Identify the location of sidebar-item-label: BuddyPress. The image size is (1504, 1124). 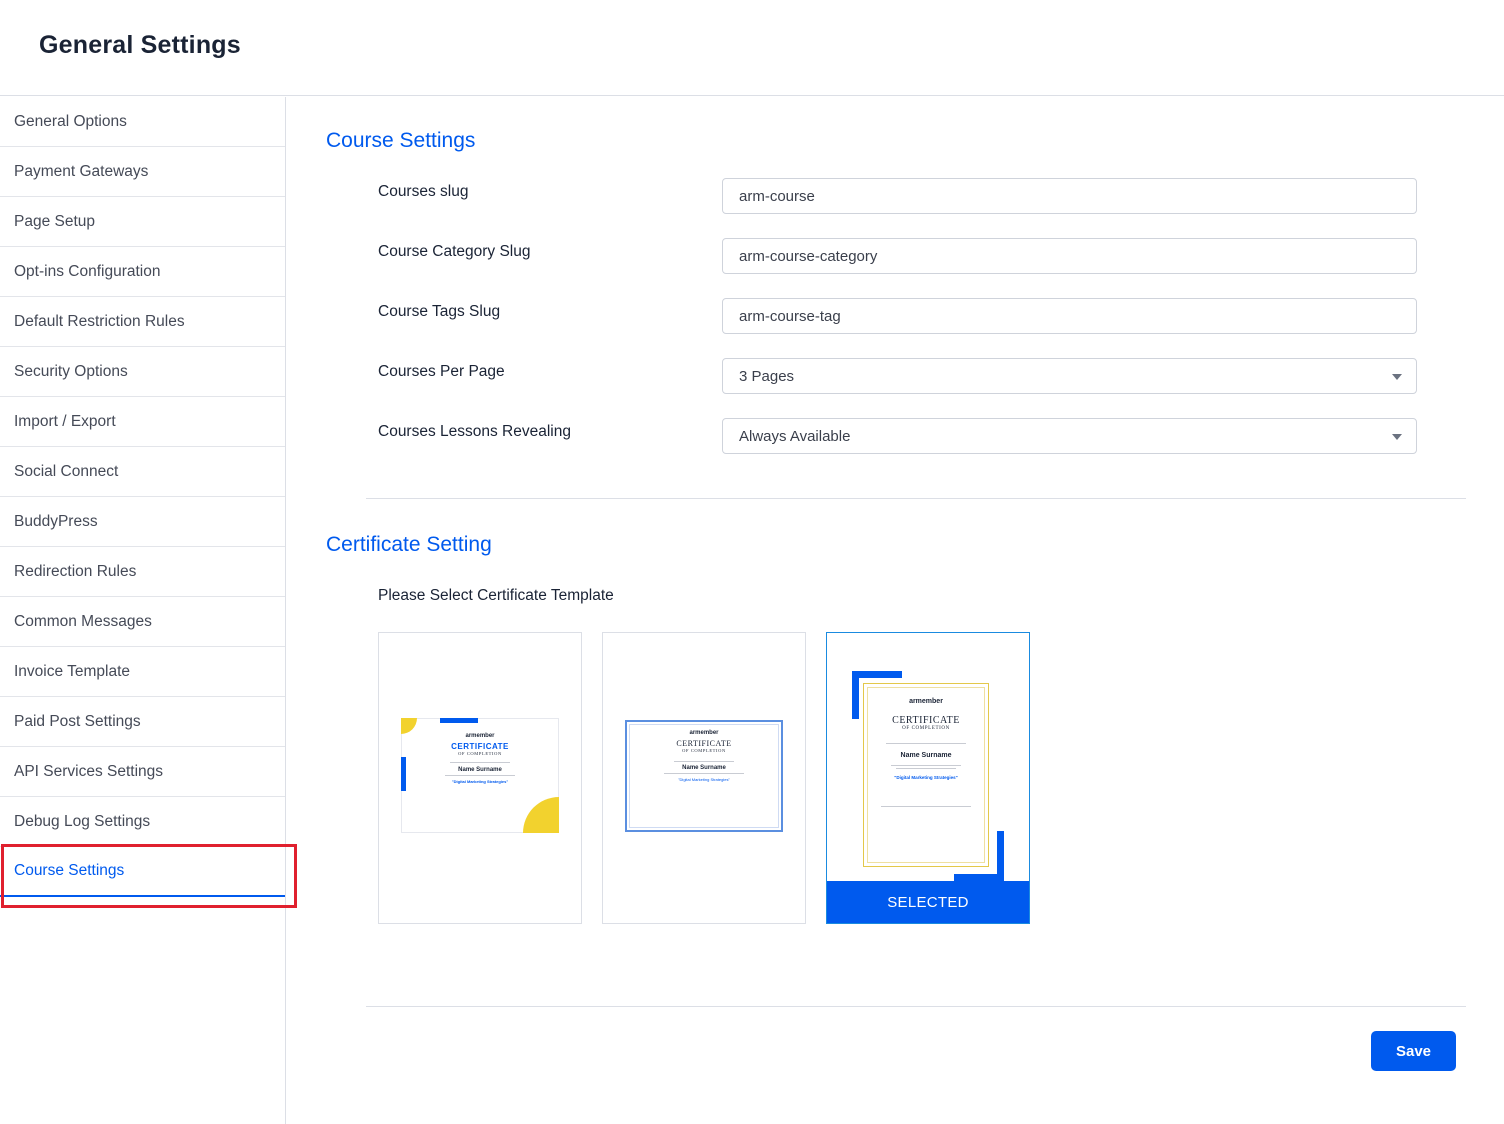
(56, 521).